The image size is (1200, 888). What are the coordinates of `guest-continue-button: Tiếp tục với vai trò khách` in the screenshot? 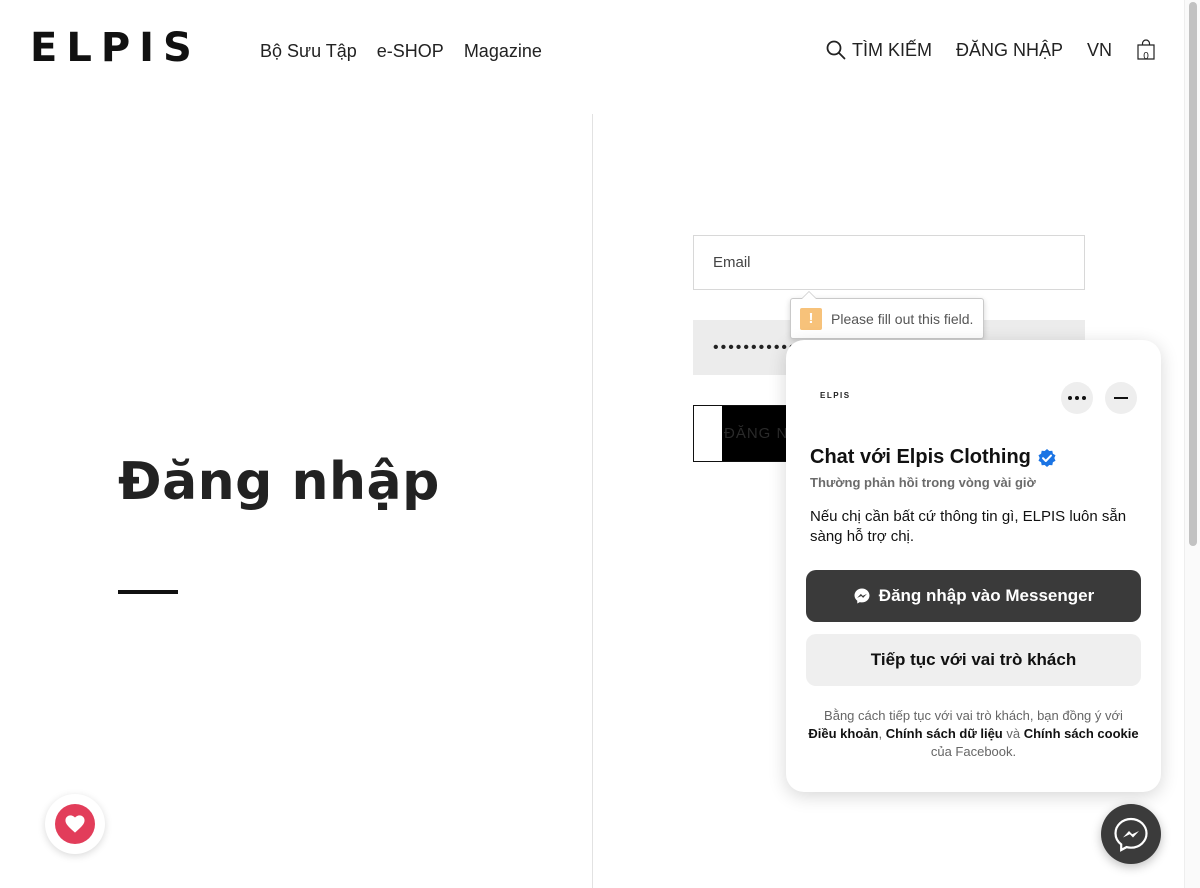 It's located at (973, 660).